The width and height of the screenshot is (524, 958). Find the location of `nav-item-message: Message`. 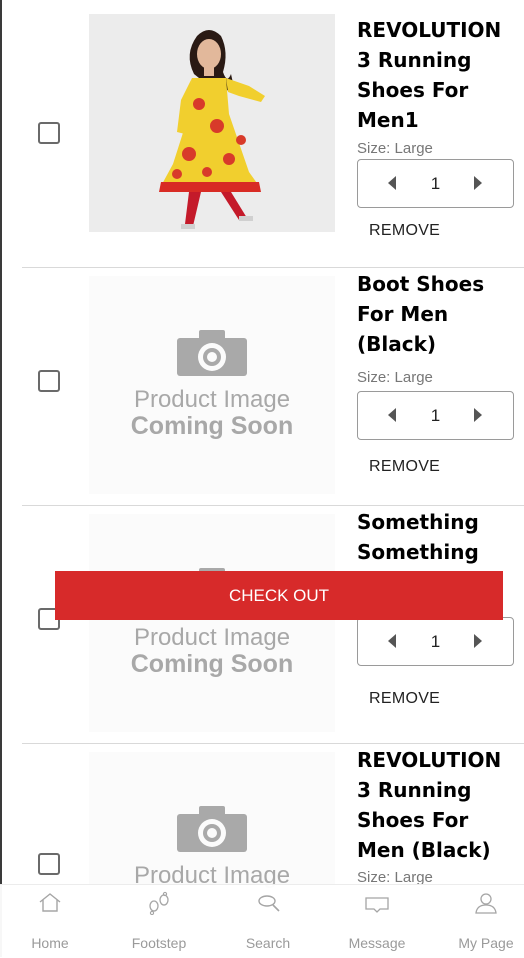

nav-item-message: Message is located at coordinates (377, 921).